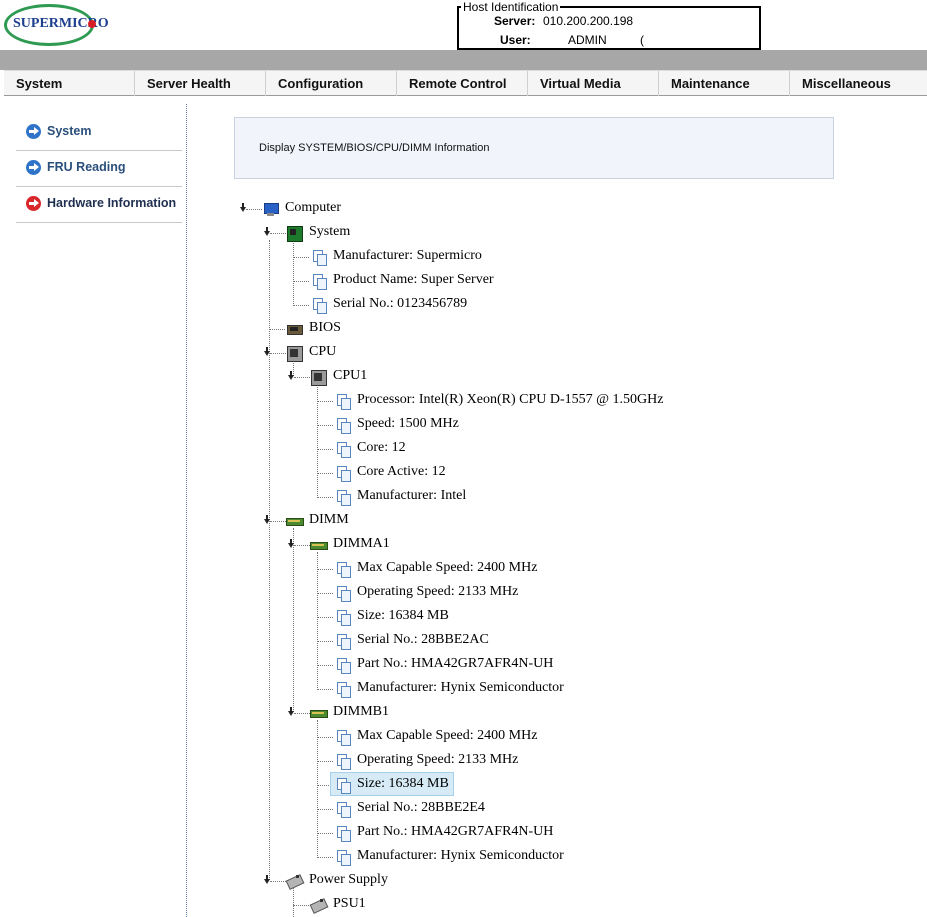 The image size is (927, 917). Describe the element at coordinates (270, 209) in the screenshot. I see `computer-icon` at that location.